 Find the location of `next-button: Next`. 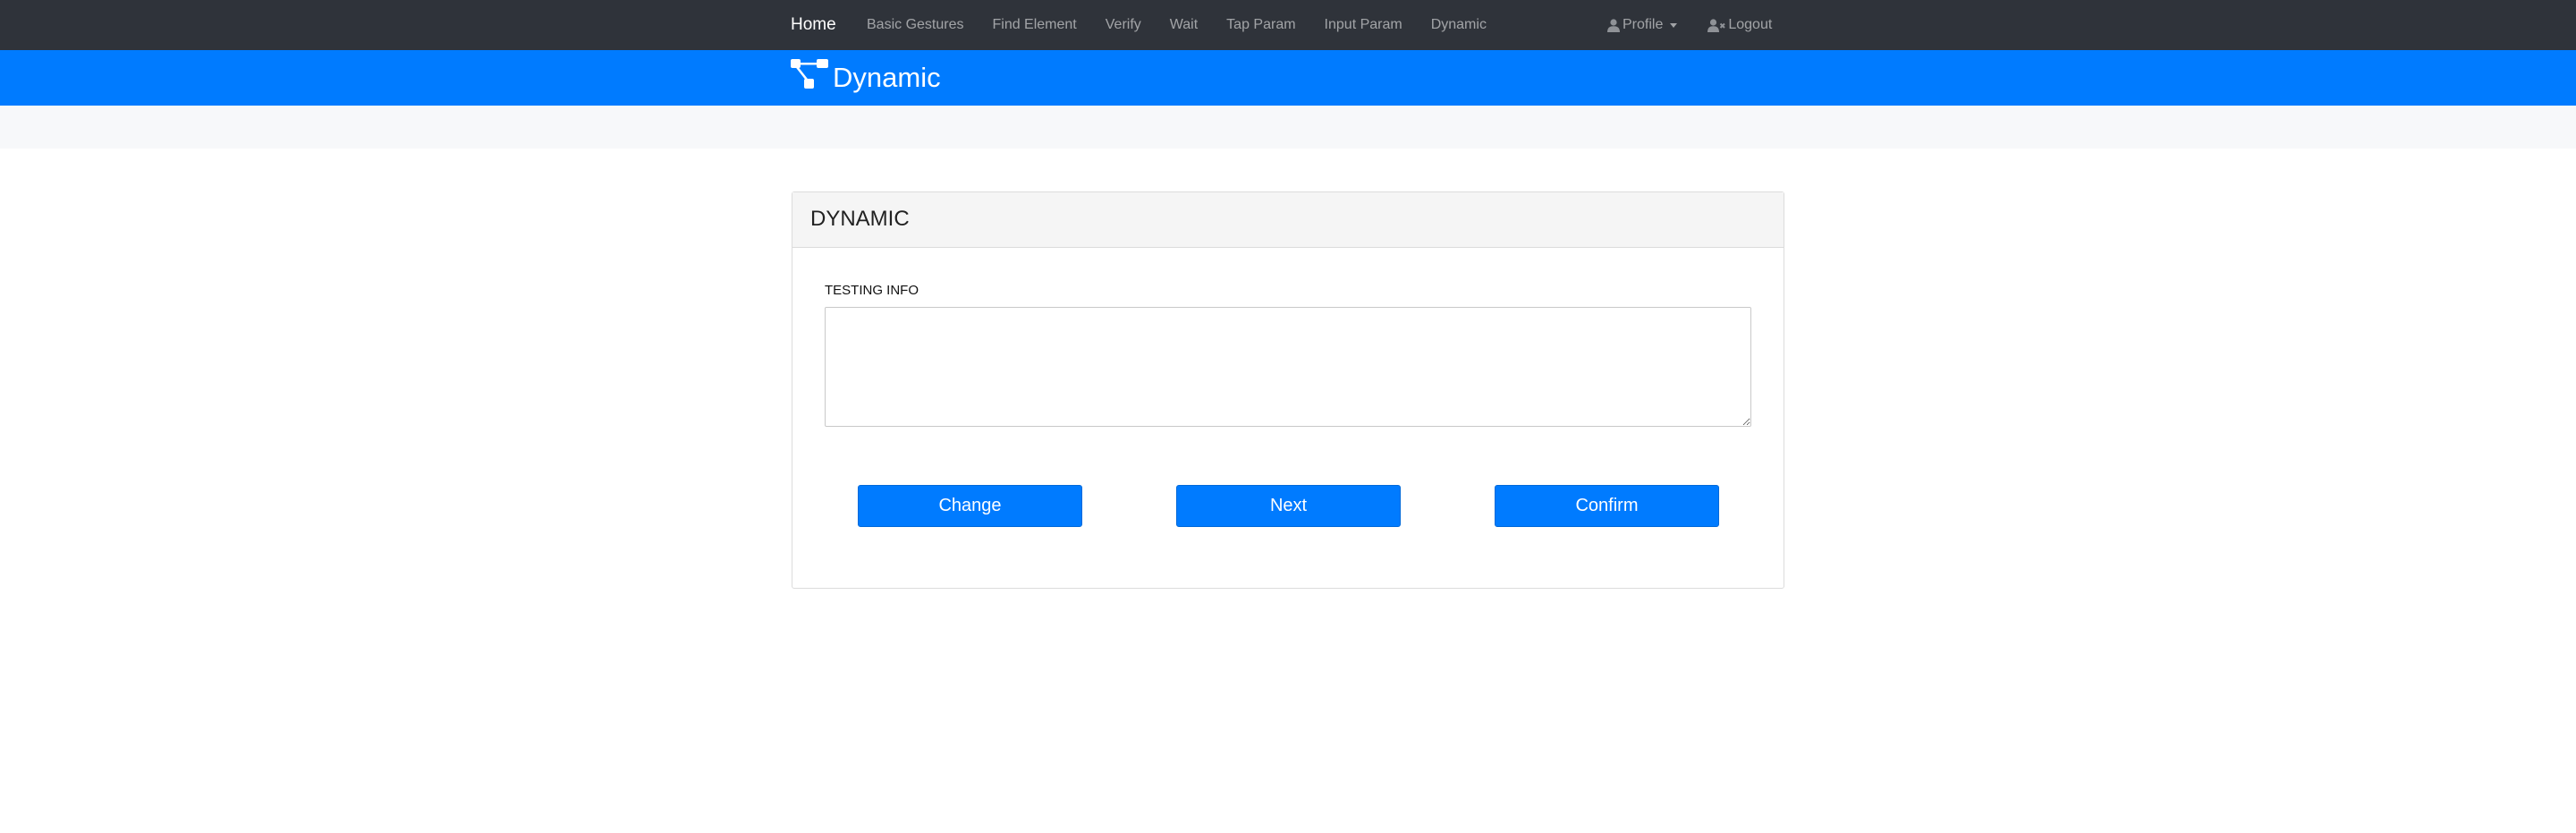

next-button: Next is located at coordinates (1288, 506).